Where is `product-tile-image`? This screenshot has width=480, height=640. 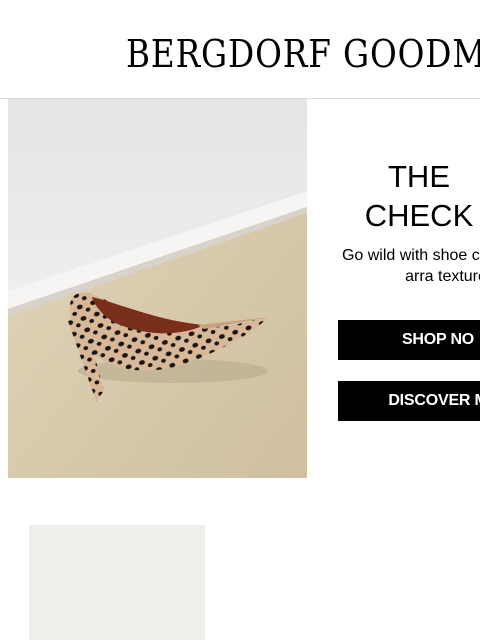 product-tile-image is located at coordinates (117, 582).